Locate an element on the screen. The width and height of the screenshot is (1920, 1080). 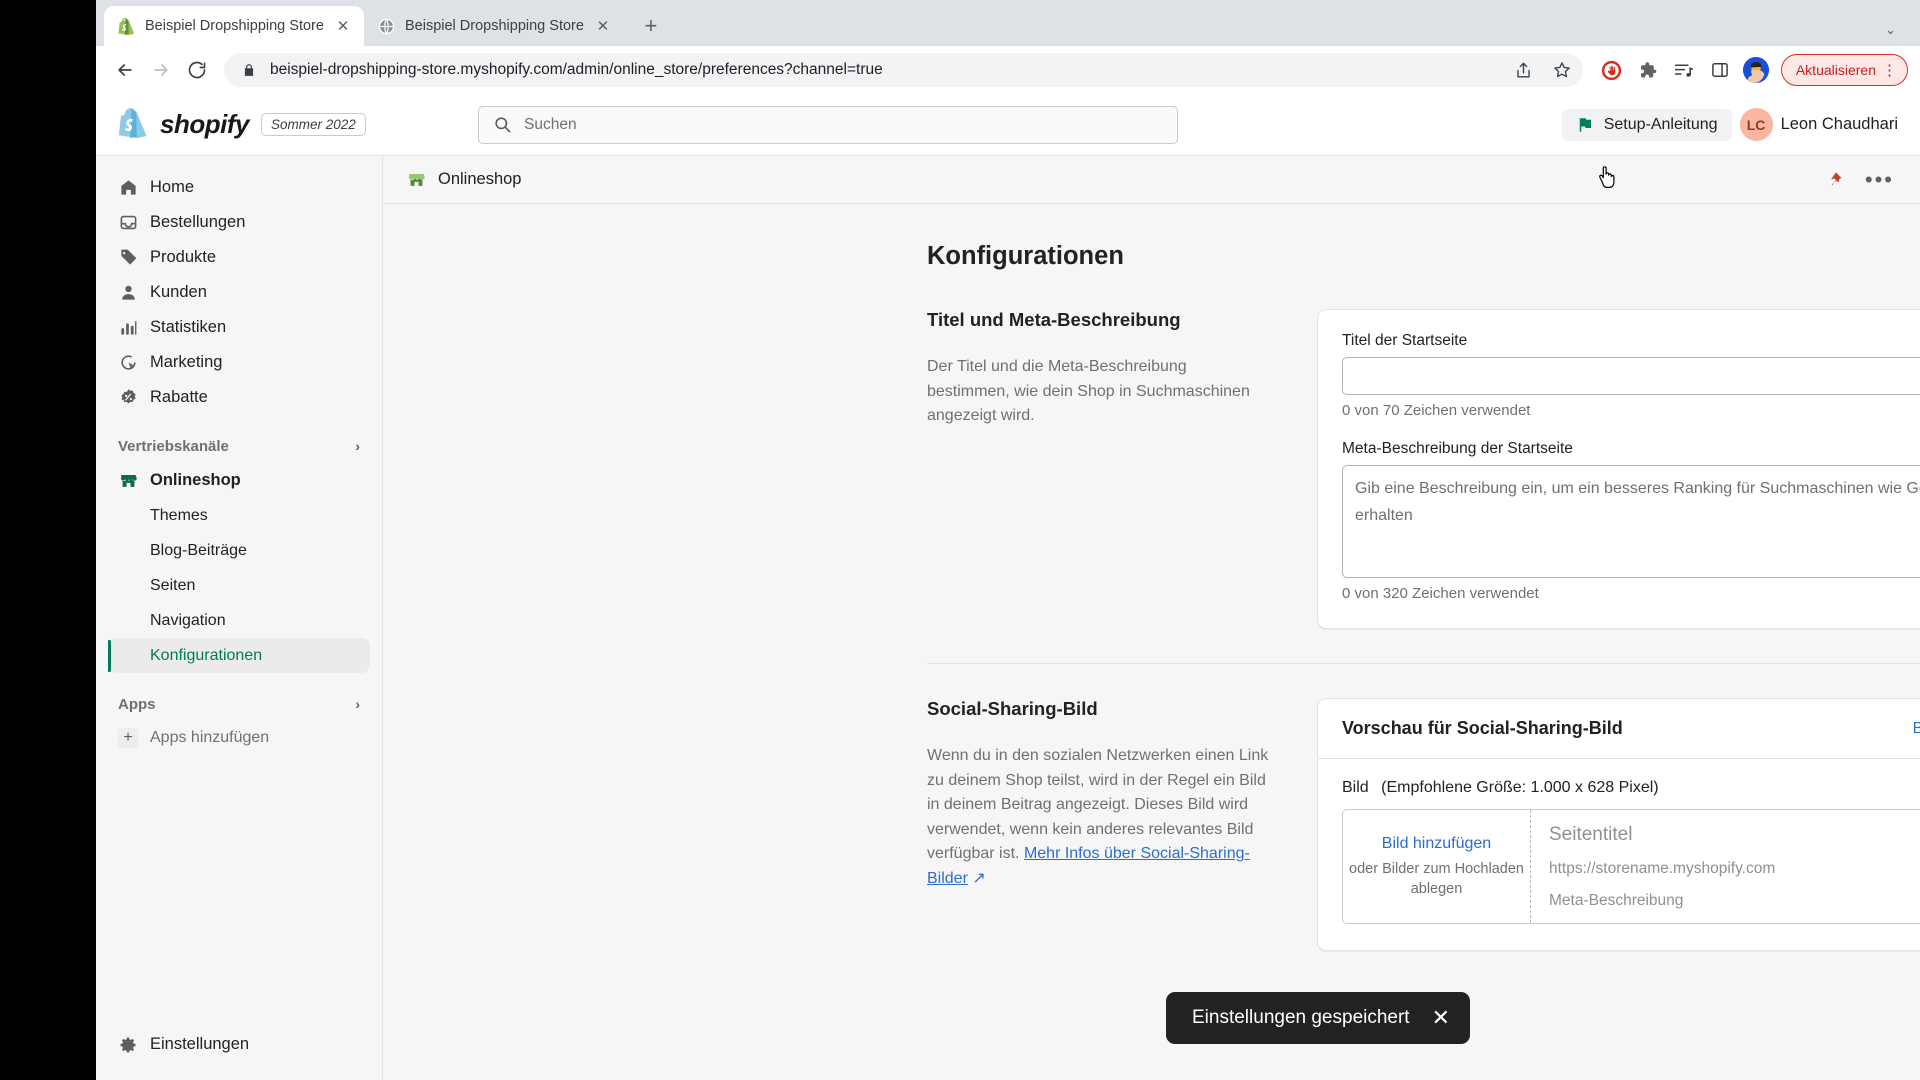
user-name: Leon Chaudhari is located at coordinates (1839, 124).